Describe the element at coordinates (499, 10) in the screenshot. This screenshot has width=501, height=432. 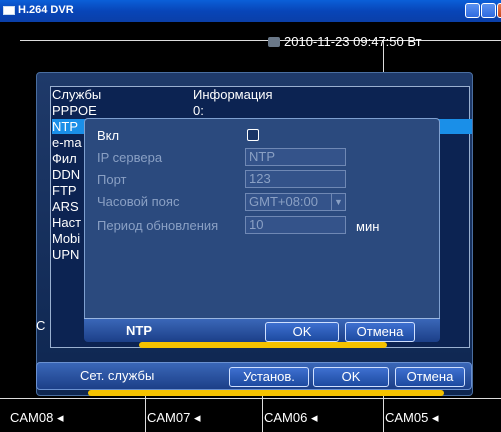
I see `close-button` at that location.